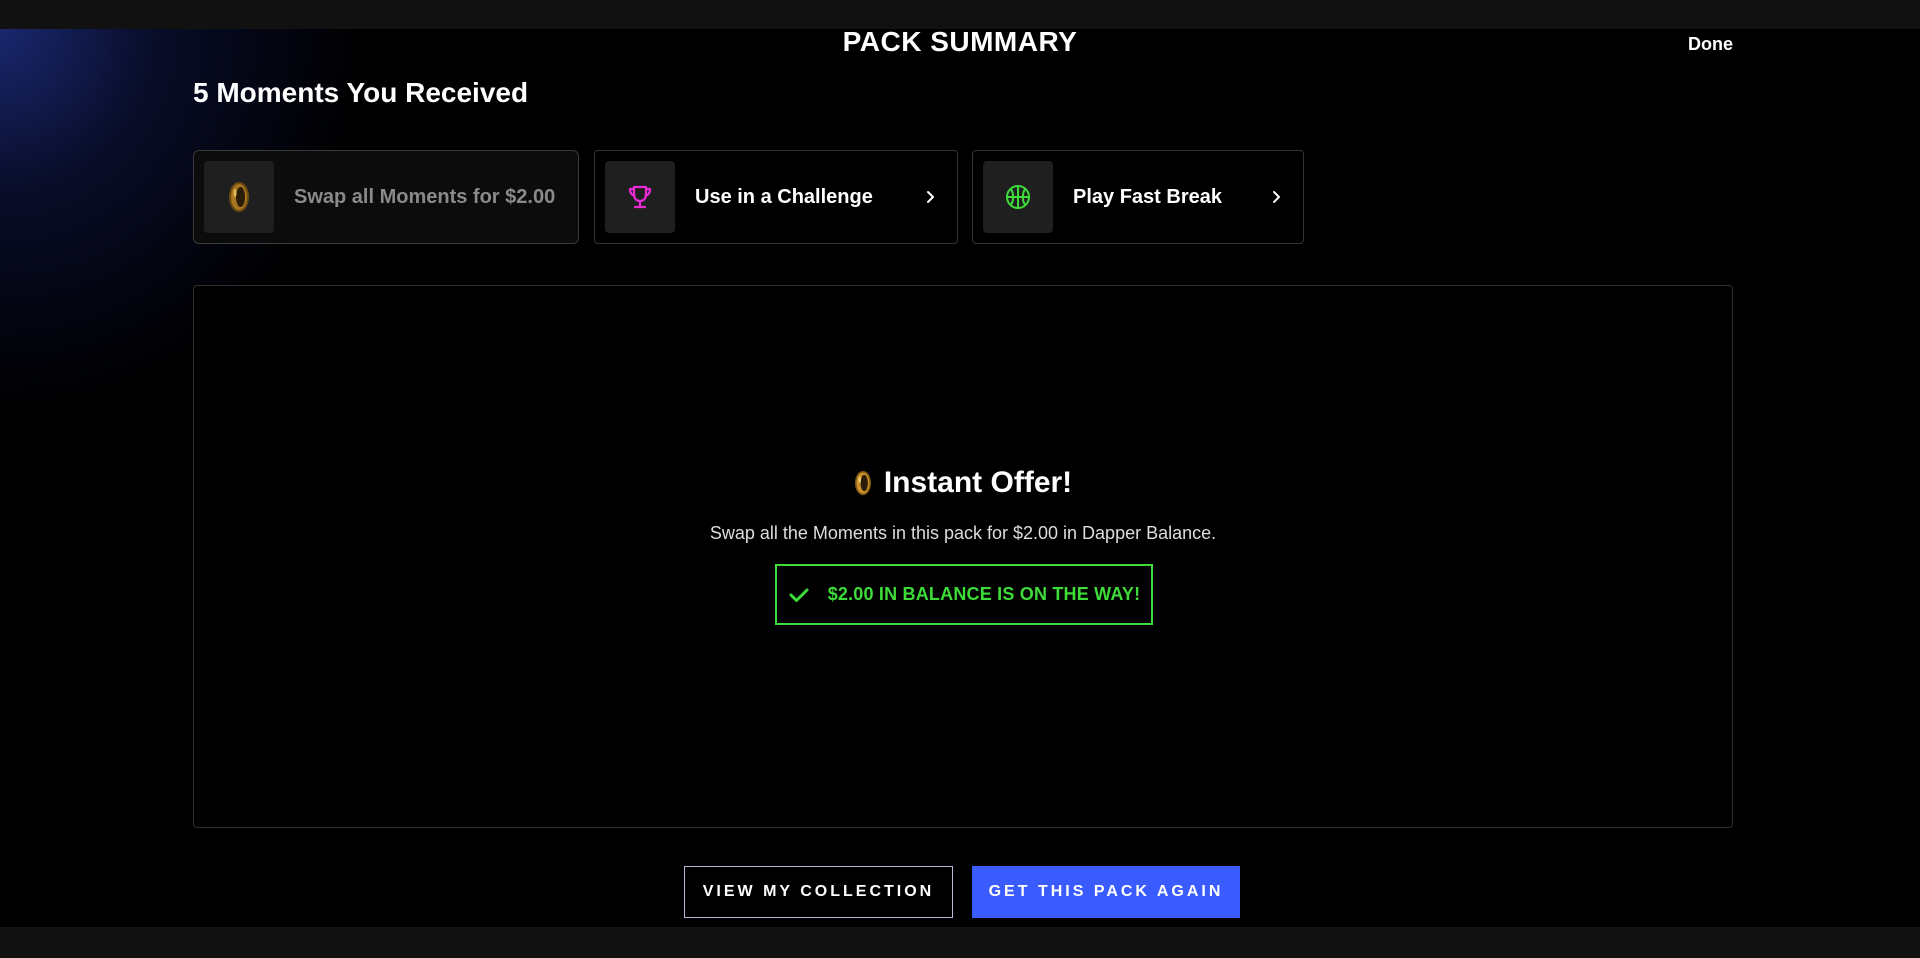  Describe the element at coordinates (978, 482) in the screenshot. I see `offer-title: Instant Offer!` at that location.